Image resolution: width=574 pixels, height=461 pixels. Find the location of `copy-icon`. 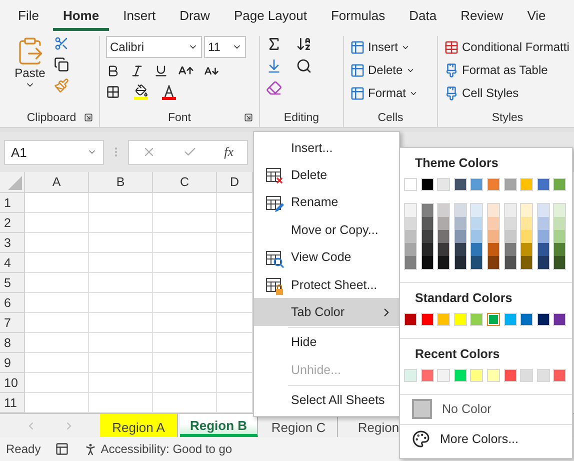

copy-icon is located at coordinates (61, 64).